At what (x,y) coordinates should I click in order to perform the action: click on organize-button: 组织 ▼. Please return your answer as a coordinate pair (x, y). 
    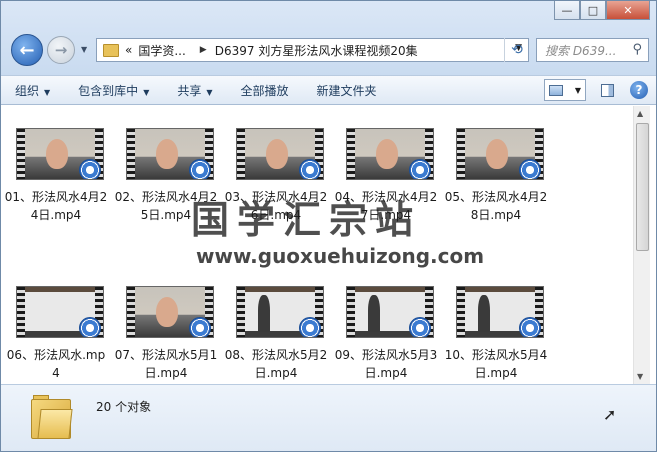
    Looking at the image, I should click on (32, 90).